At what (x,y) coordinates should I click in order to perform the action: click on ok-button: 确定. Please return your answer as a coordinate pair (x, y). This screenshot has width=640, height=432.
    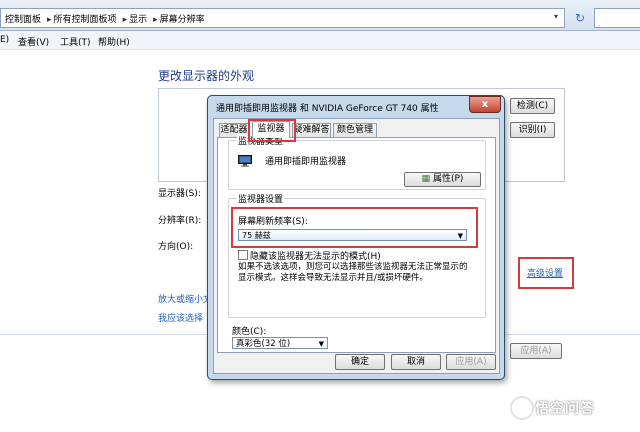
    Looking at the image, I should click on (360, 362).